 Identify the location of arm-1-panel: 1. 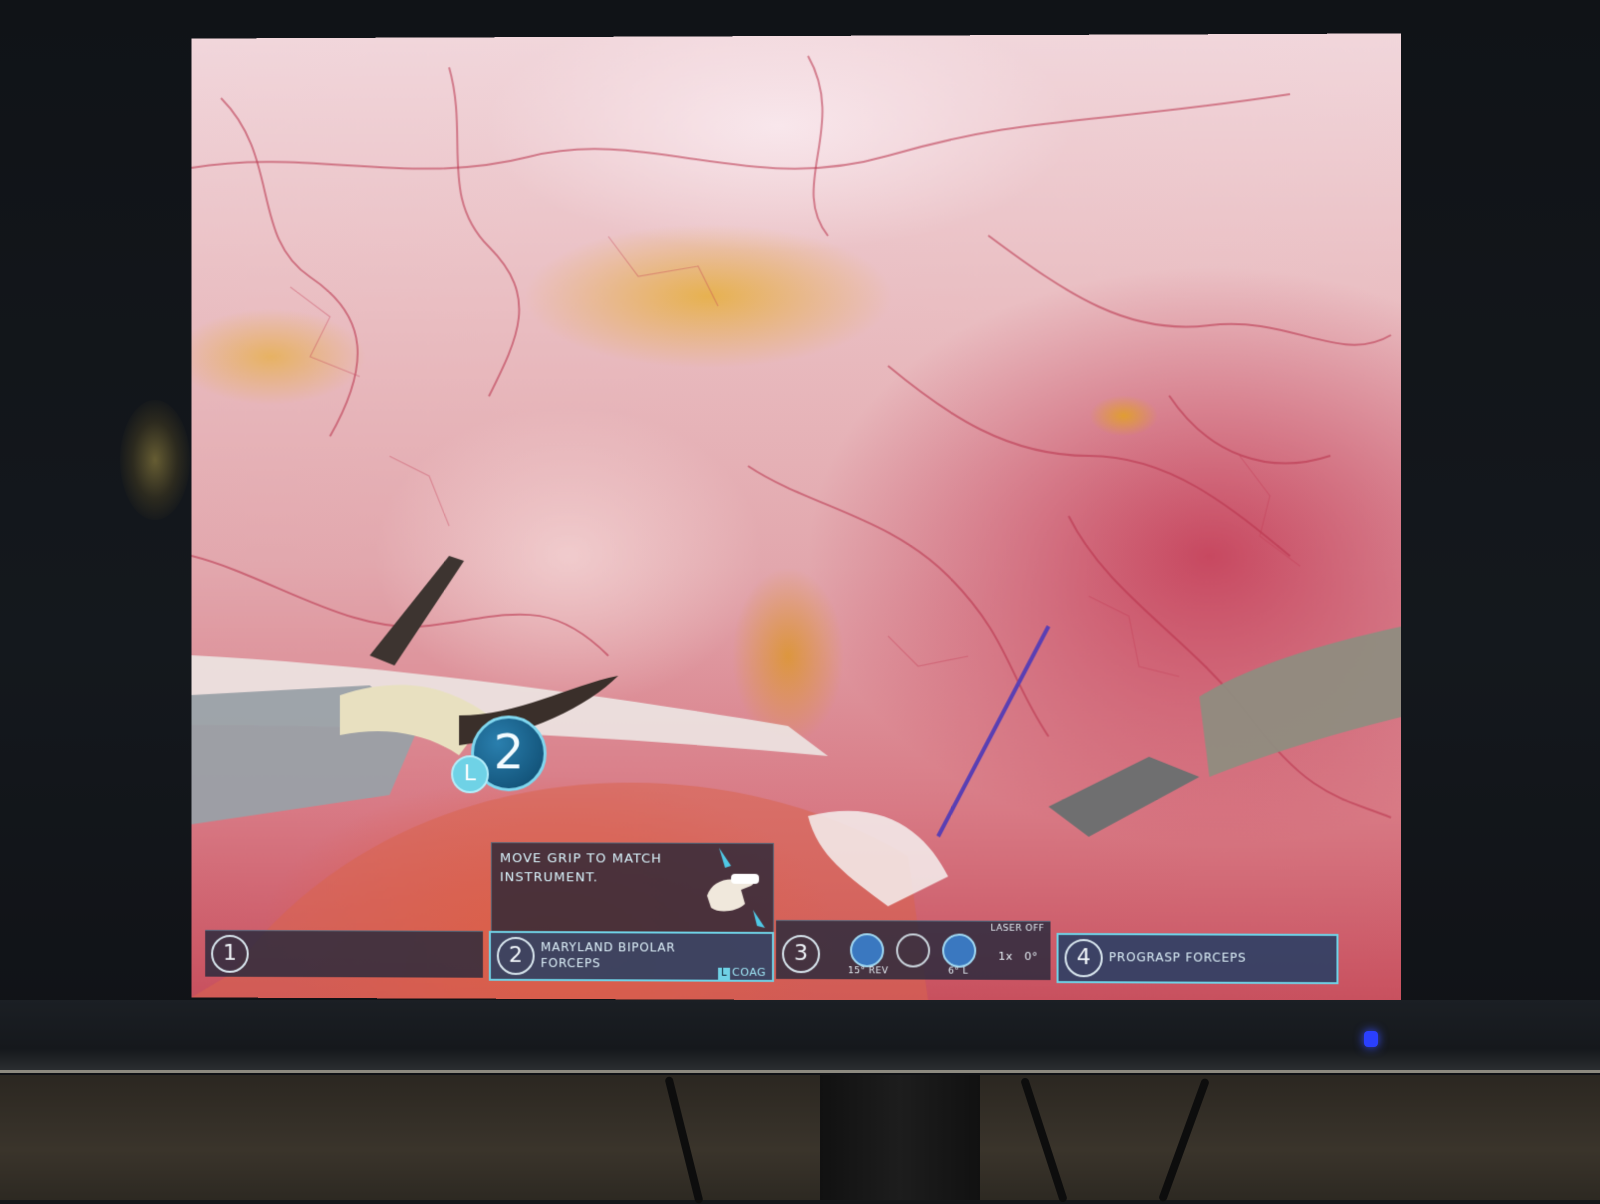
(344, 953).